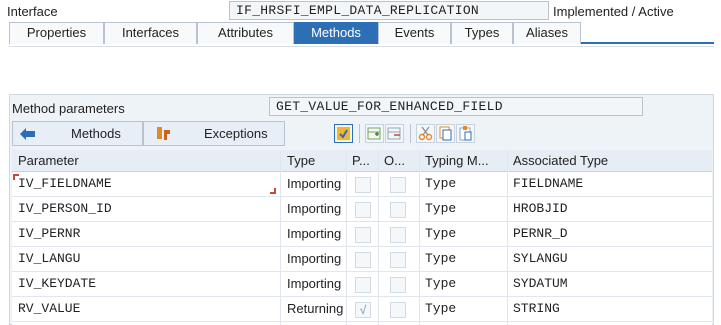 This screenshot has height=325, width=721. I want to click on copy-glyph, so click(445, 133).